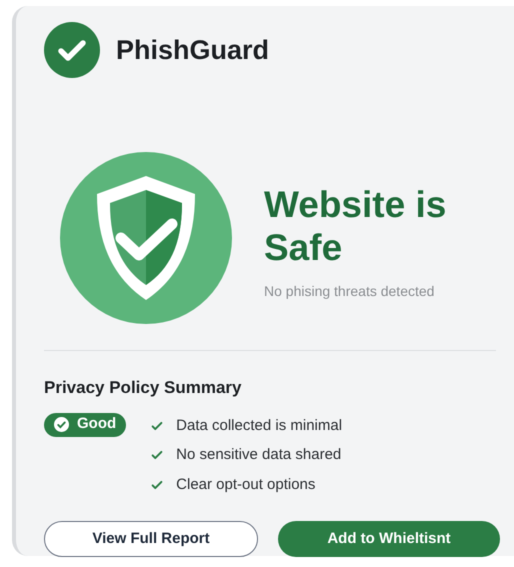 This screenshot has height=567, width=514. Describe the element at coordinates (96, 424) in the screenshot. I see `badge-label: Good` at that location.